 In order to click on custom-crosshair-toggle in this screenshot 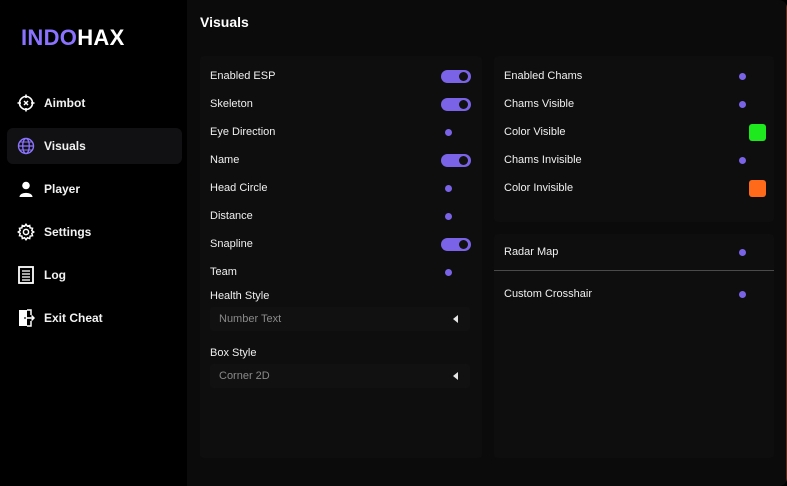, I will do `click(742, 294)`.